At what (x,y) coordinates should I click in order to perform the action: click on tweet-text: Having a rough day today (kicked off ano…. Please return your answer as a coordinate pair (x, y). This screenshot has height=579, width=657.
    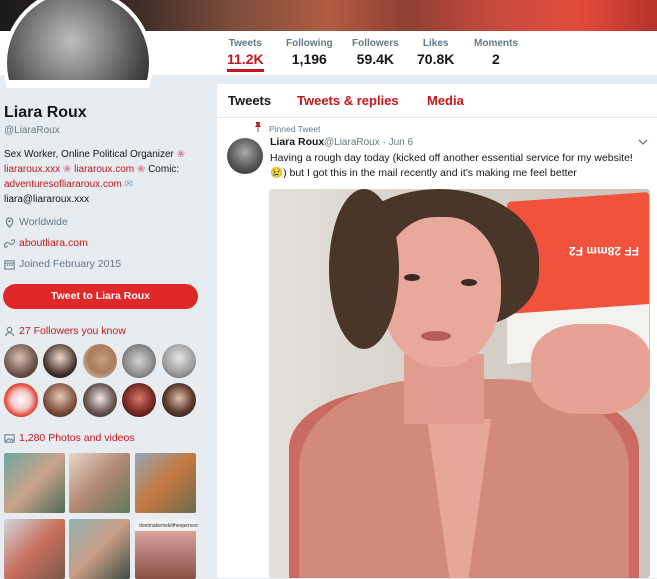
    Looking at the image, I should click on (451, 165).